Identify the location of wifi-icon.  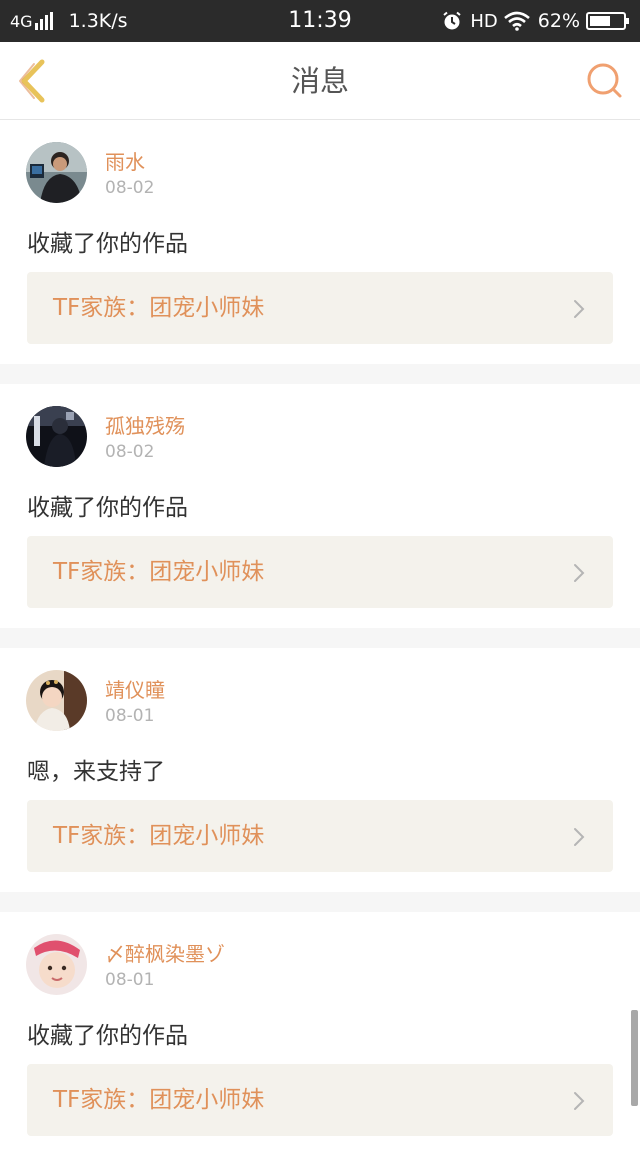
(516, 21).